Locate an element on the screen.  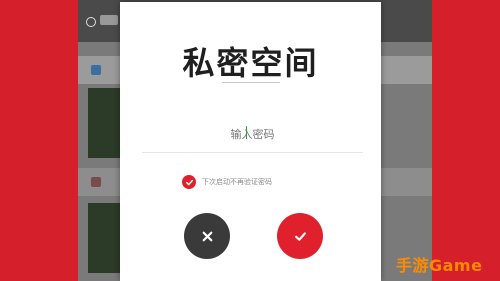
cancel-button is located at coordinates (207, 236).